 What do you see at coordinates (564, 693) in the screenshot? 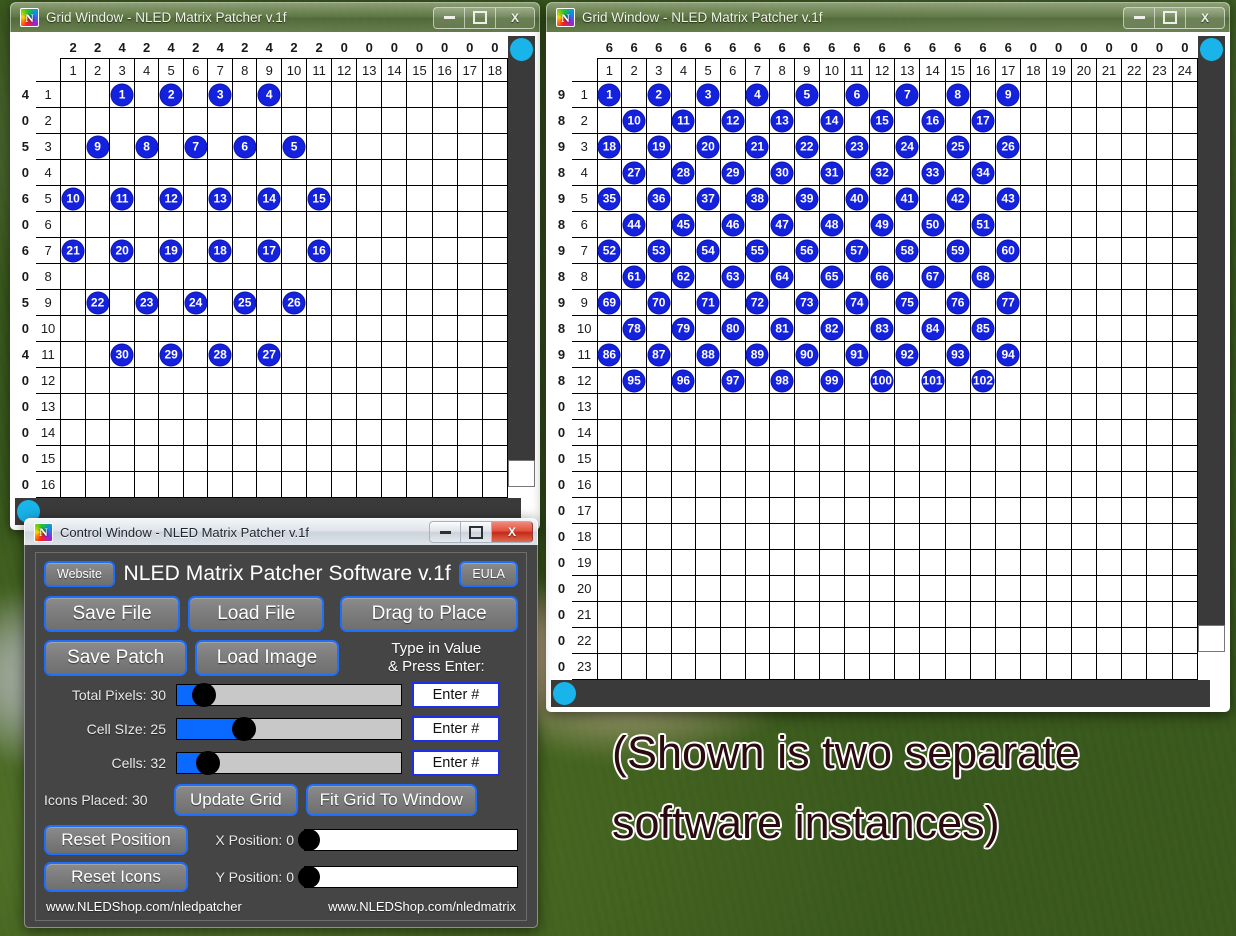
I see `horizontal-scroll-thumb-right` at bounding box center [564, 693].